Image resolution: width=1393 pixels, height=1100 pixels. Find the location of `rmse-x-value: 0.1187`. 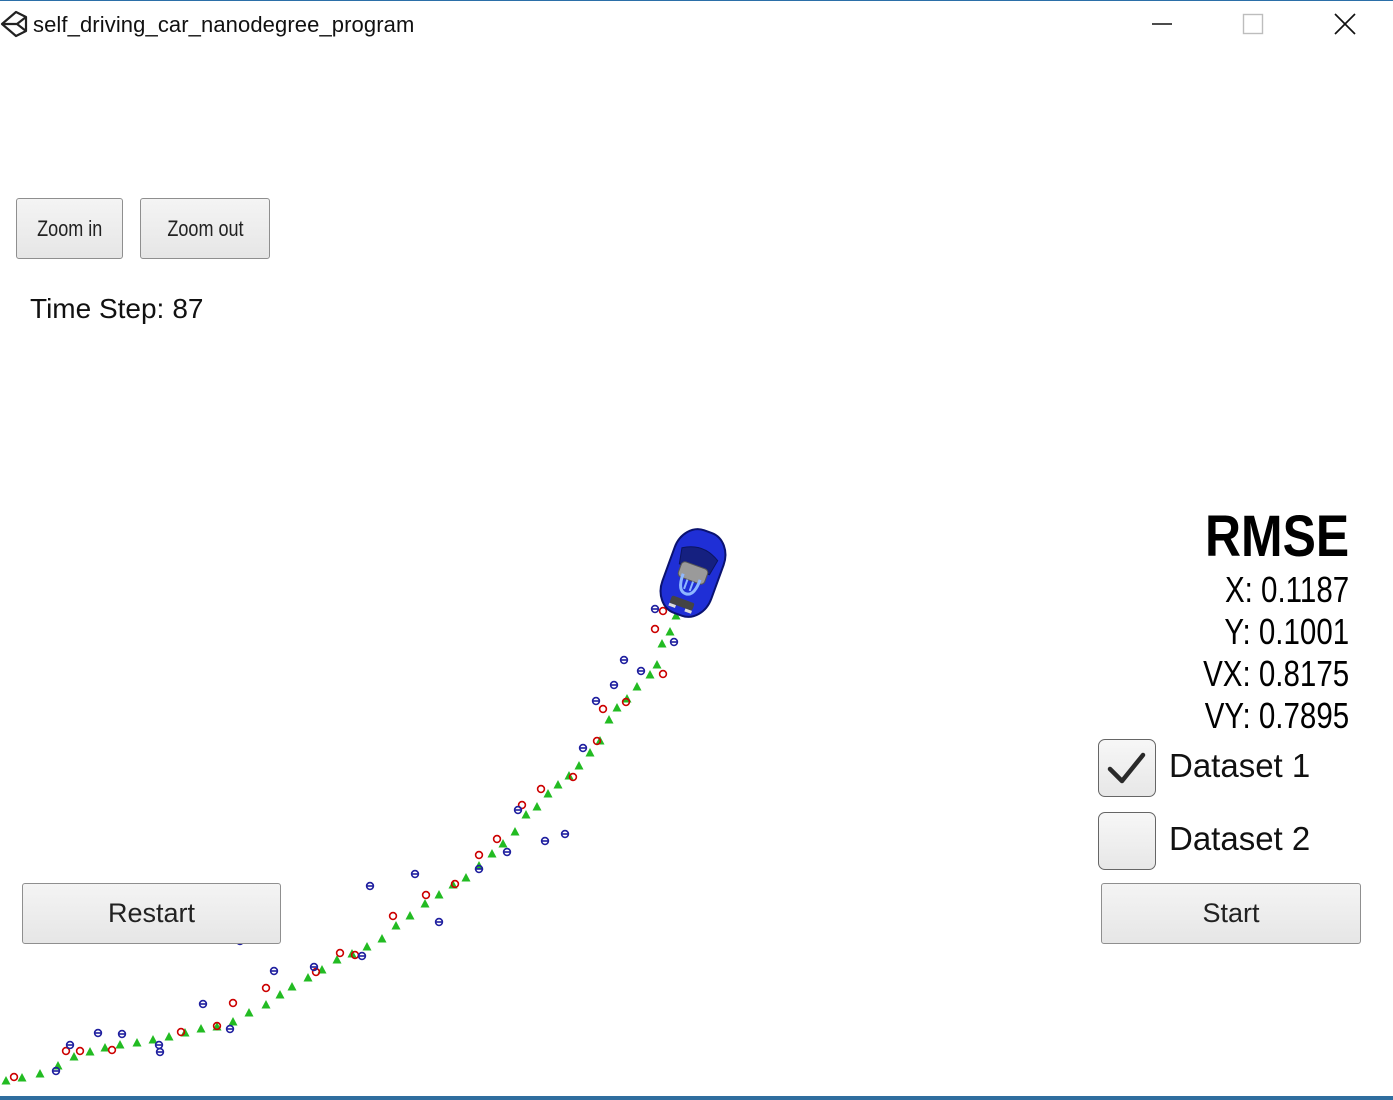

rmse-x-value: 0.1187 is located at coordinates (1304, 589).